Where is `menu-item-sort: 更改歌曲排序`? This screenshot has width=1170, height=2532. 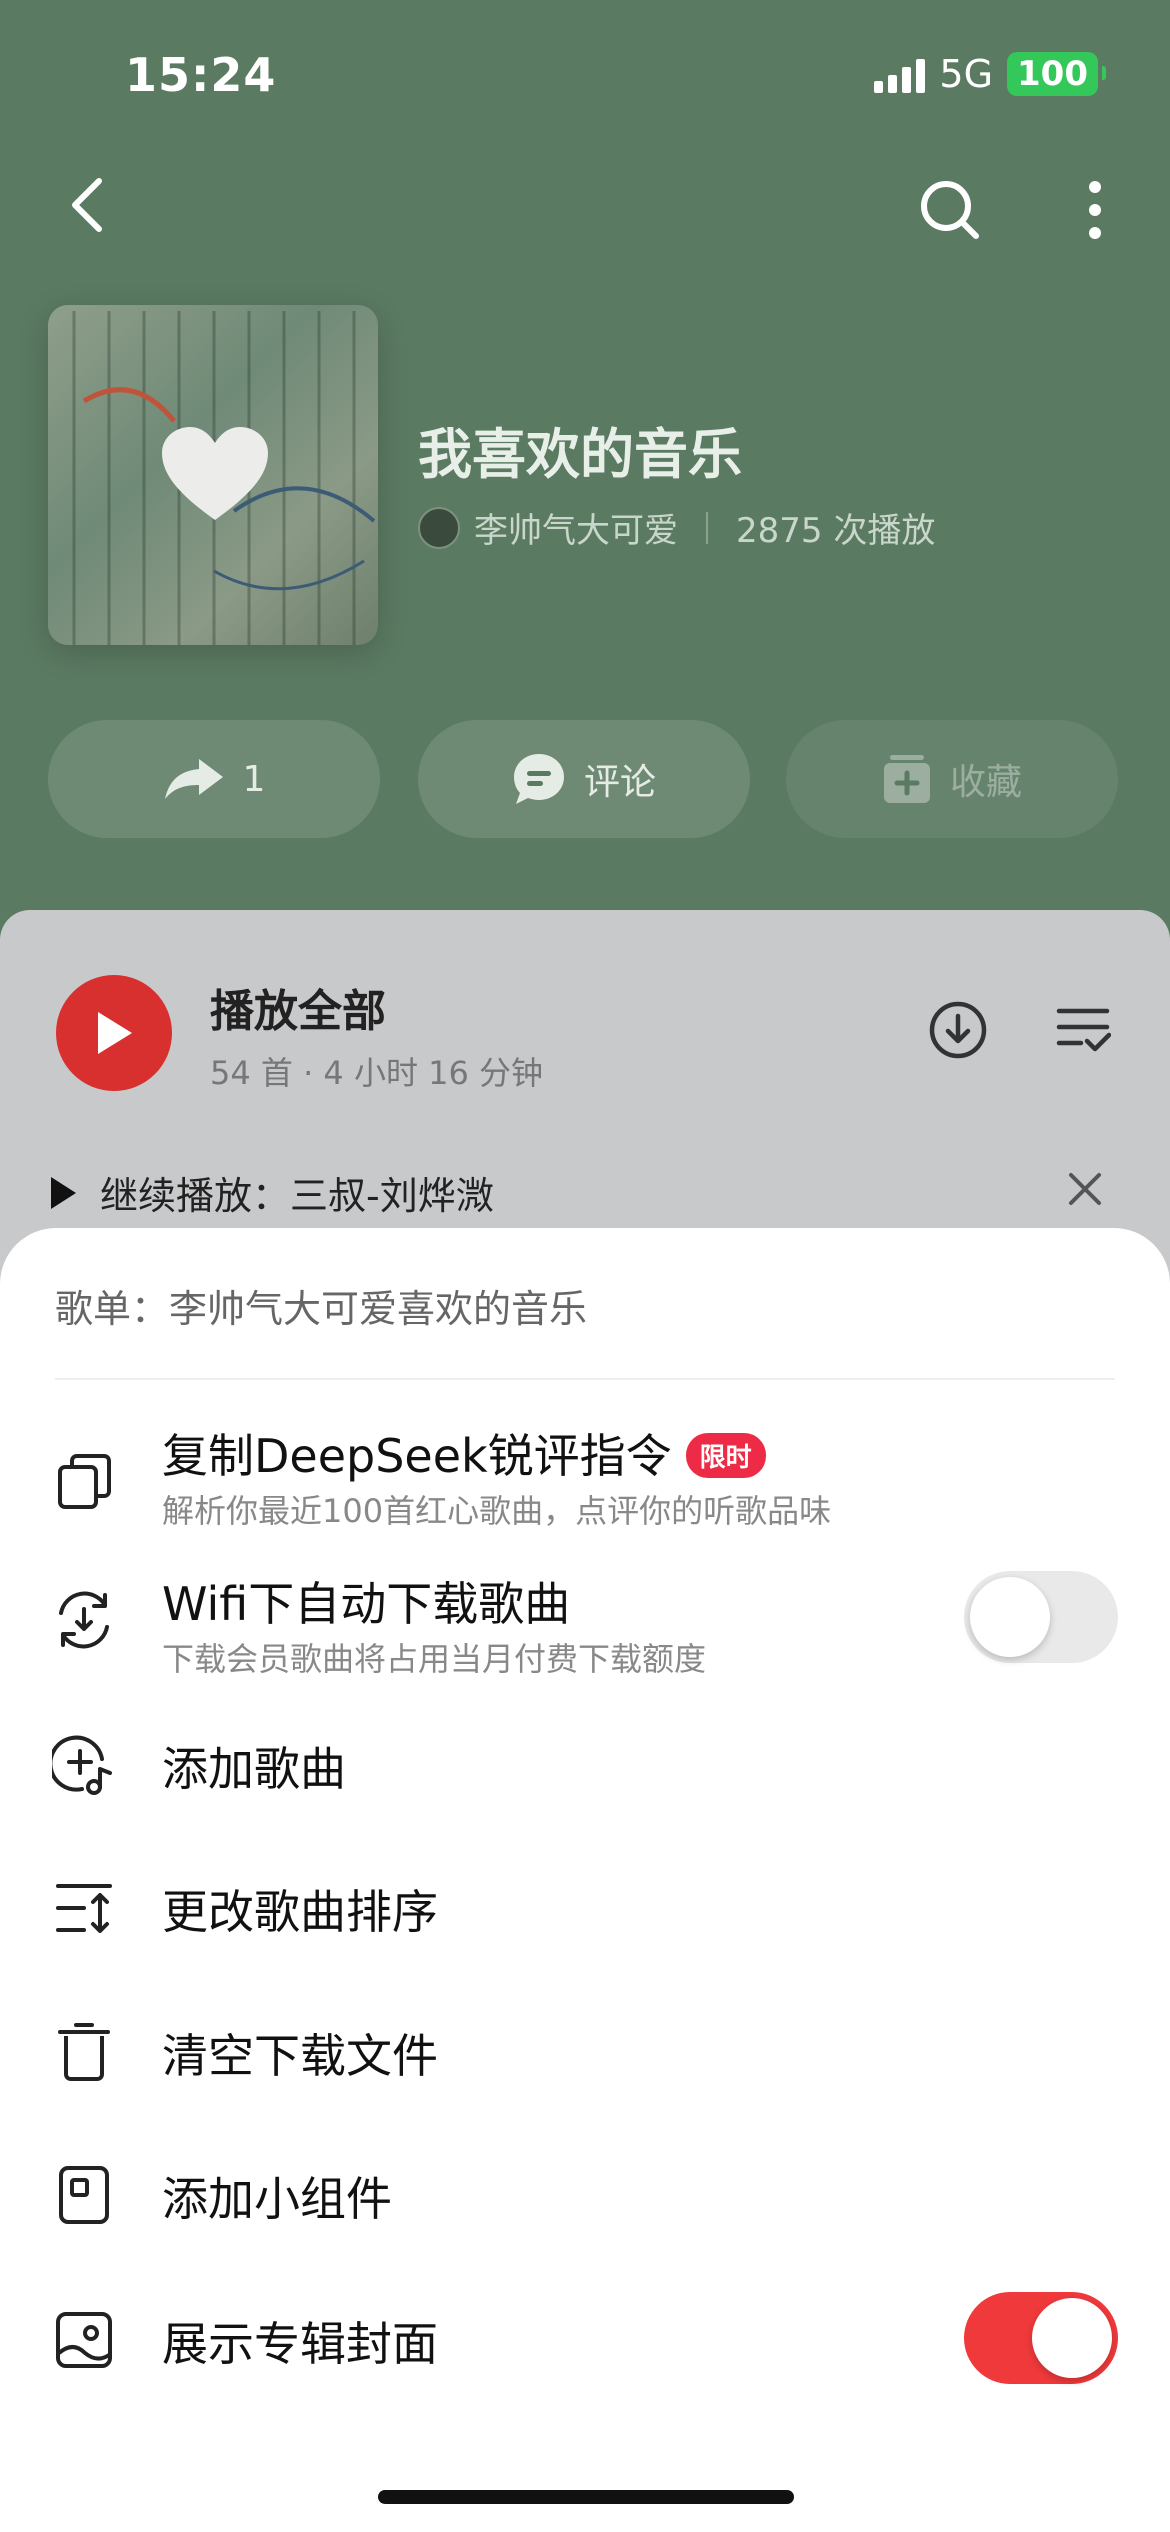 menu-item-sort: 更改歌曲排序 is located at coordinates (585, 1908).